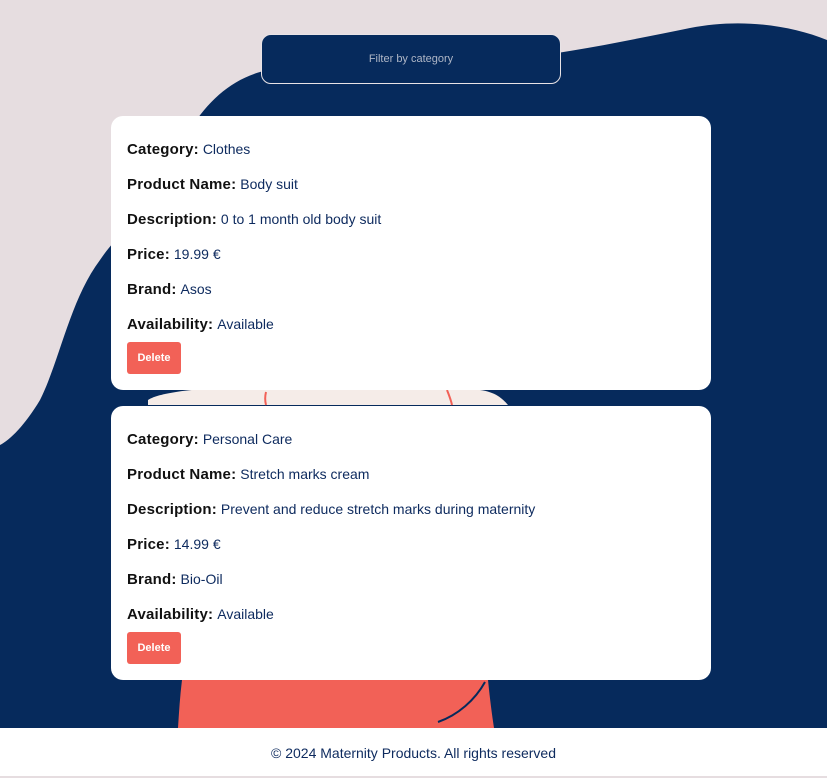 This screenshot has width=827, height=778. What do you see at coordinates (201, 579) in the screenshot?
I see `brand-value: Bio-Oil` at bounding box center [201, 579].